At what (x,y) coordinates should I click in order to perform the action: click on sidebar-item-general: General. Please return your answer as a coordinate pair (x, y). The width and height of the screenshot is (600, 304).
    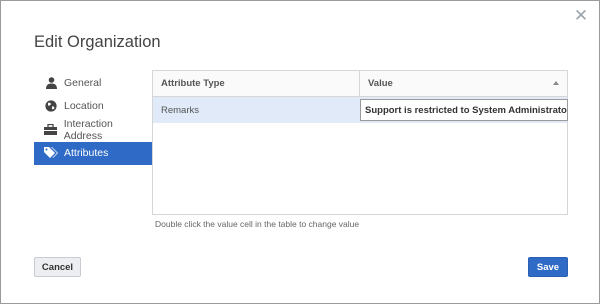
    Looking at the image, I should click on (93, 83).